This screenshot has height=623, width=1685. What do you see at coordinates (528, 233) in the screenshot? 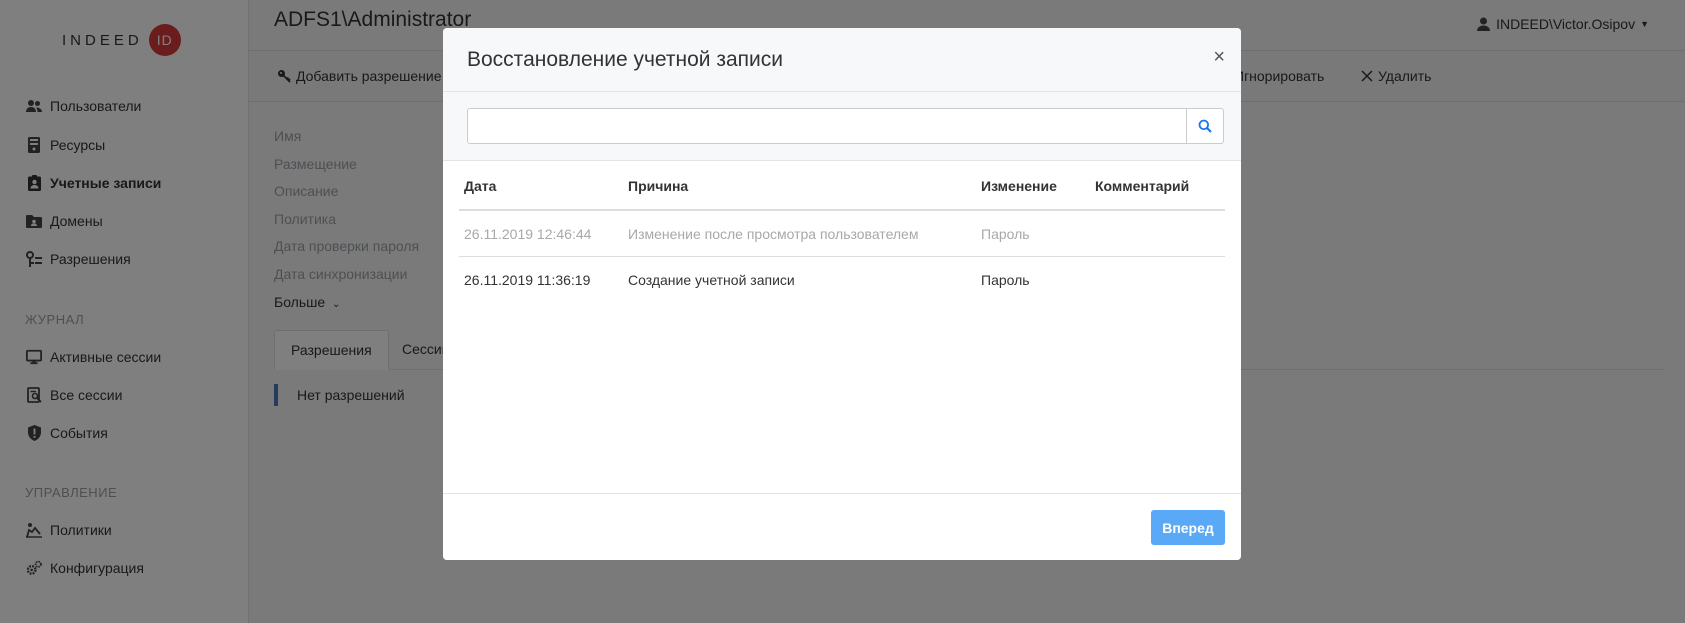
I see `cell-date: 26.11.2019 12:46:44` at bounding box center [528, 233].